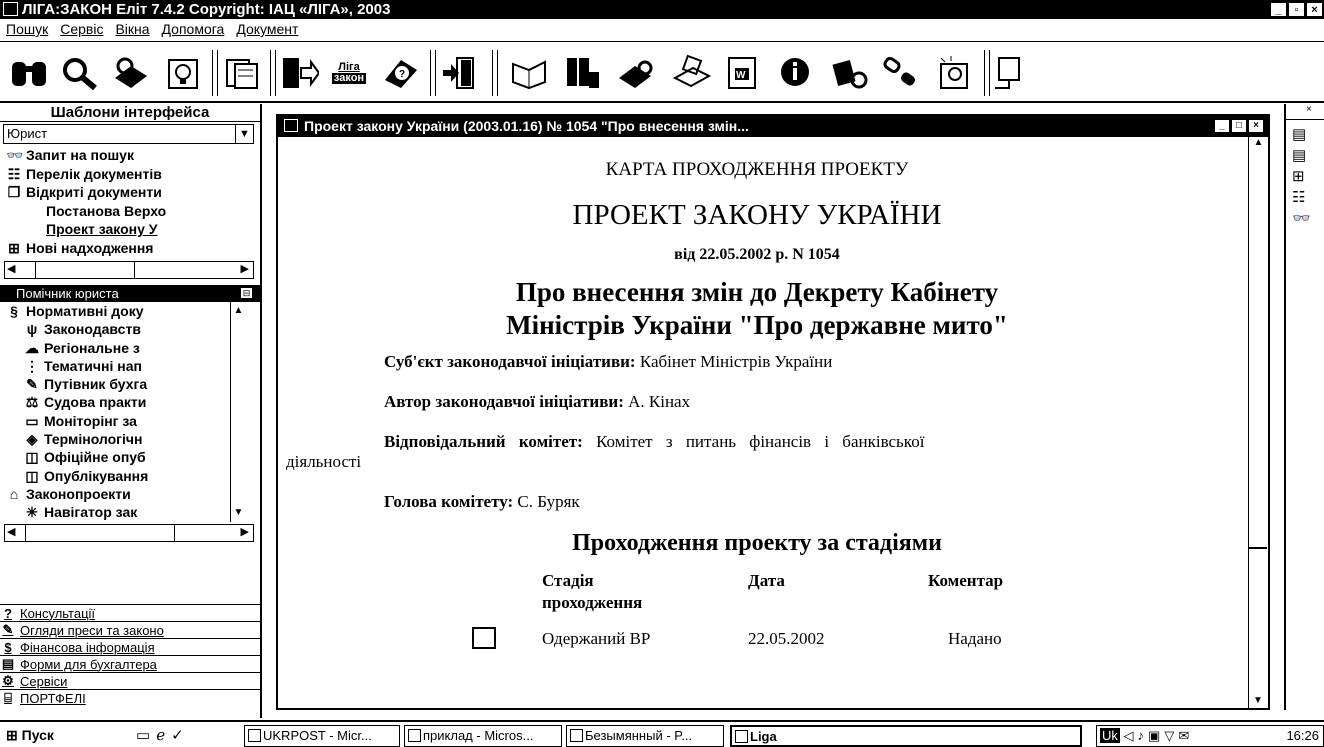 The height and width of the screenshot is (747, 1324). I want to click on network-icon: ♪, so click(1143, 735).